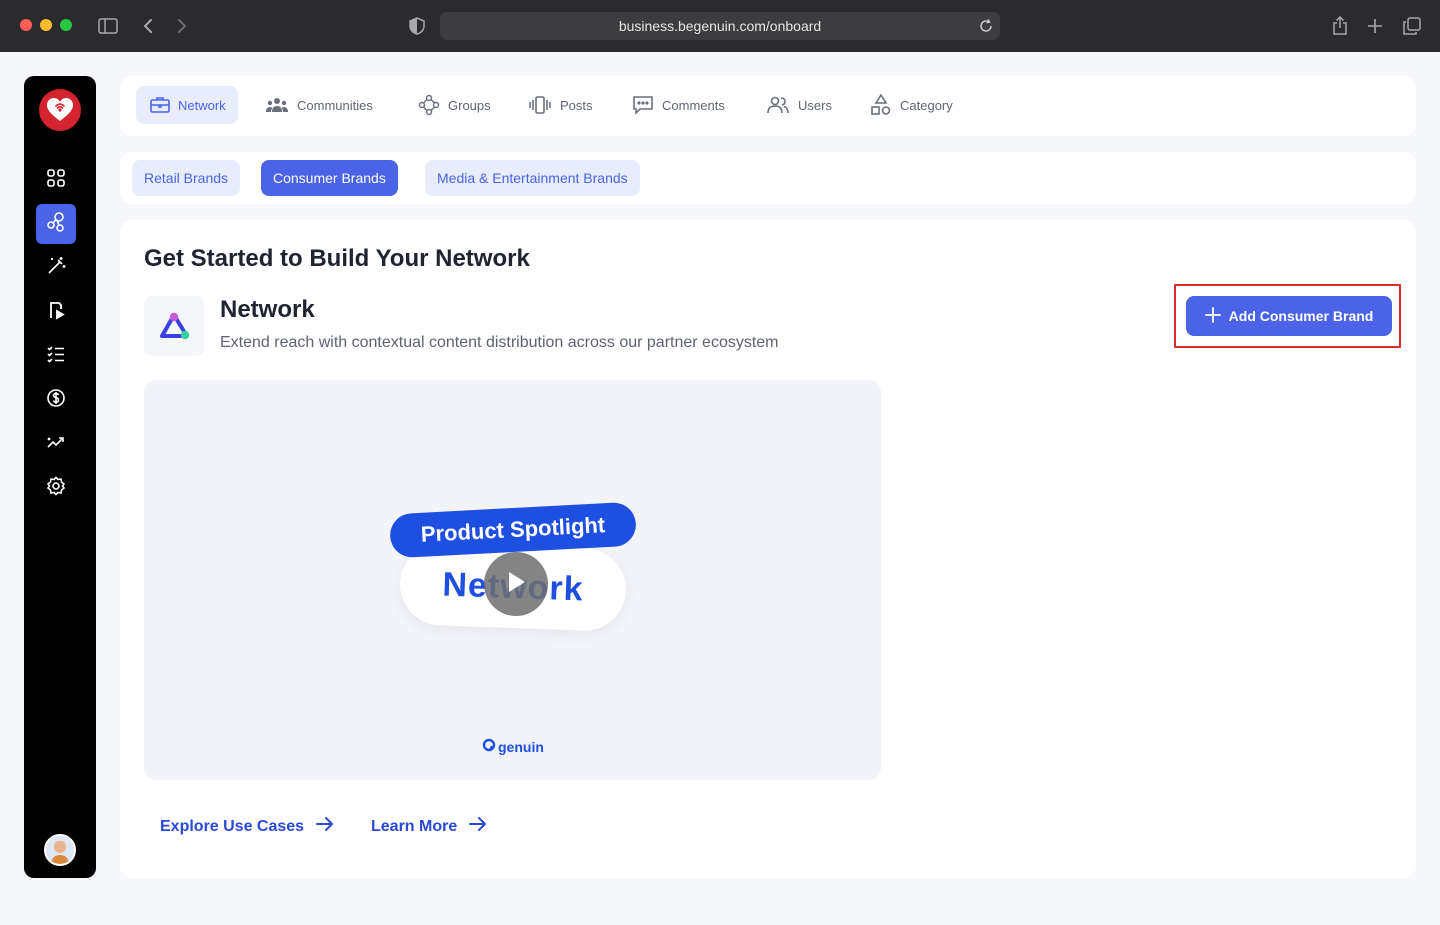  What do you see at coordinates (521, 746) in the screenshot?
I see `genuin-logo-text: genuin` at bounding box center [521, 746].